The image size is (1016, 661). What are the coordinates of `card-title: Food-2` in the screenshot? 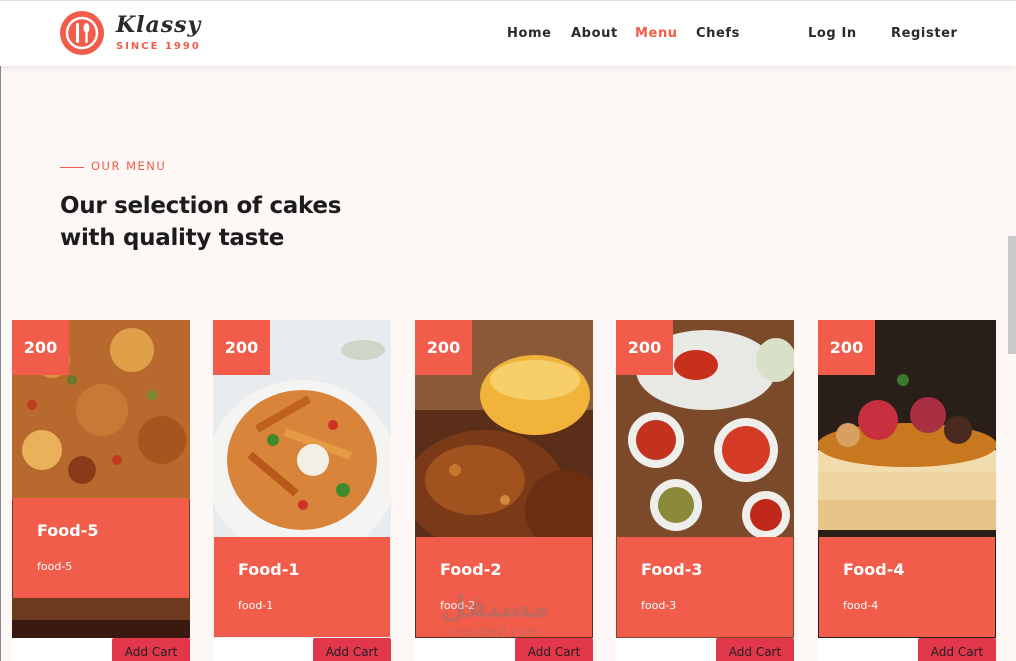 It's located at (471, 569).